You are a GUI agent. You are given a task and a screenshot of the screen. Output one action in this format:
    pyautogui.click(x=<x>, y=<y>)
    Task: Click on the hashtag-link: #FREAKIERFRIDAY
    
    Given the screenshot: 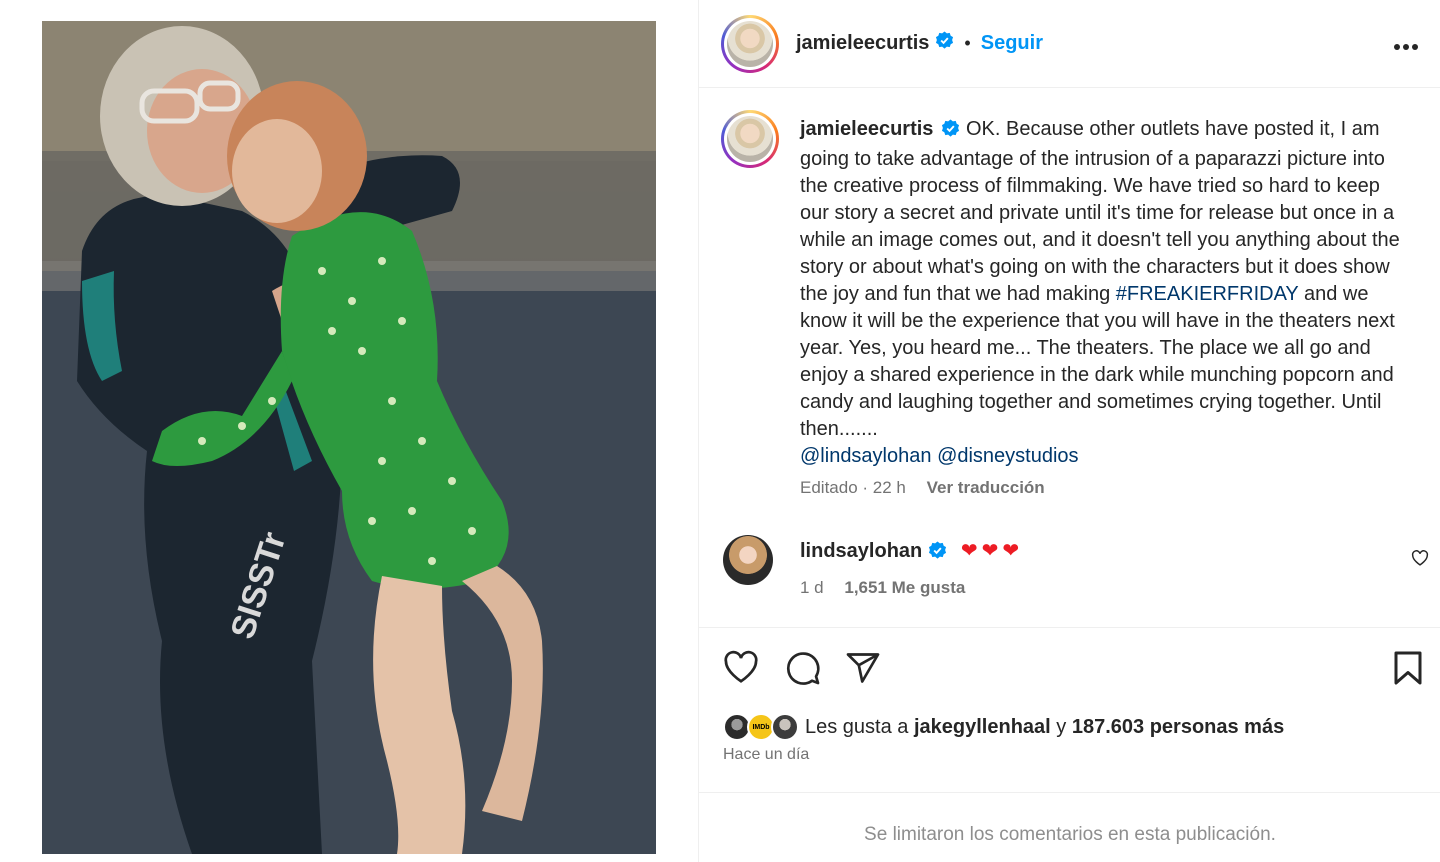 What is the action you would take?
    pyautogui.click(x=1207, y=294)
    